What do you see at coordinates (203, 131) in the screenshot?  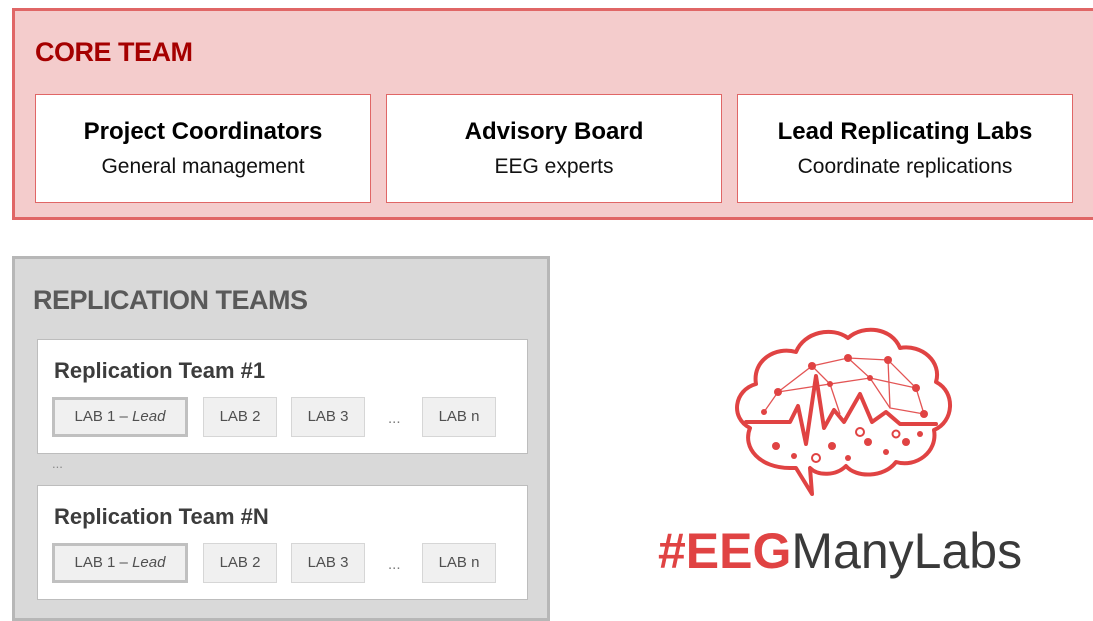 I see `core-box-name: Project Coordinators` at bounding box center [203, 131].